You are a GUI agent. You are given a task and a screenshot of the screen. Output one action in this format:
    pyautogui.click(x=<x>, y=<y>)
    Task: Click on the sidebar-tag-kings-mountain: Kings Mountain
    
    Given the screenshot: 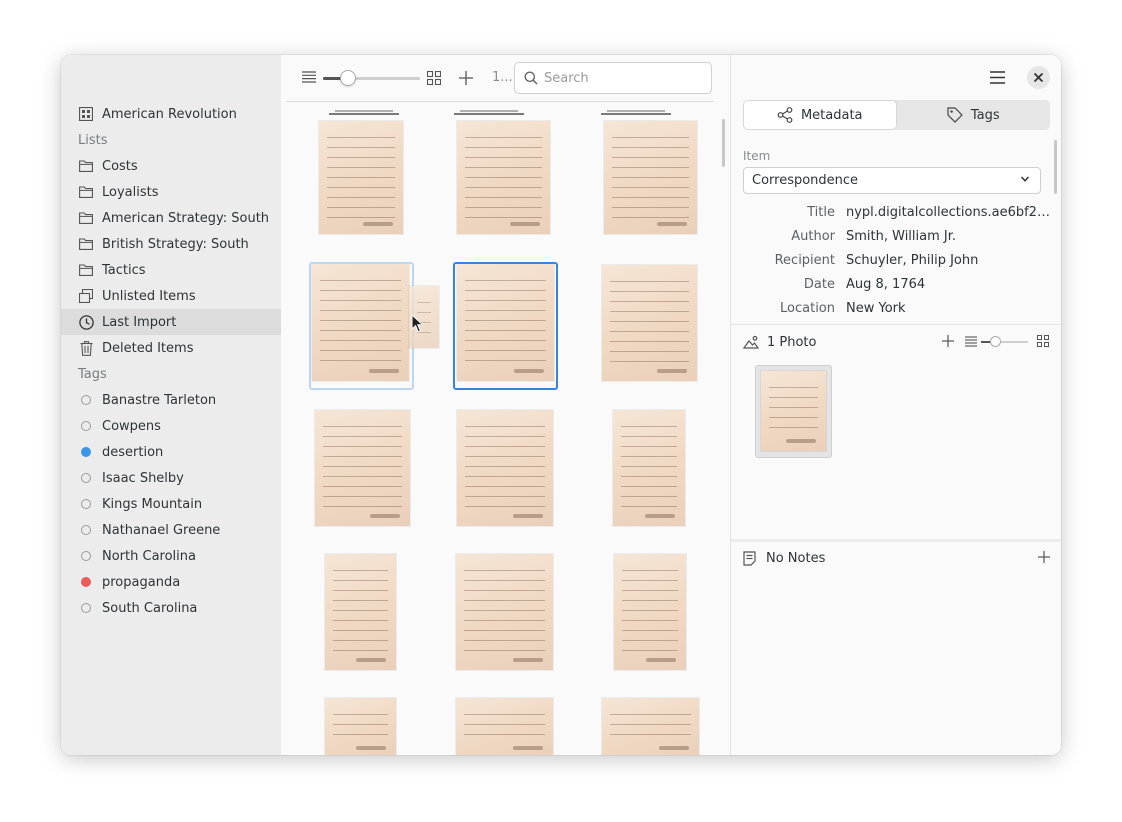 What is the action you would take?
    pyautogui.click(x=171, y=504)
    